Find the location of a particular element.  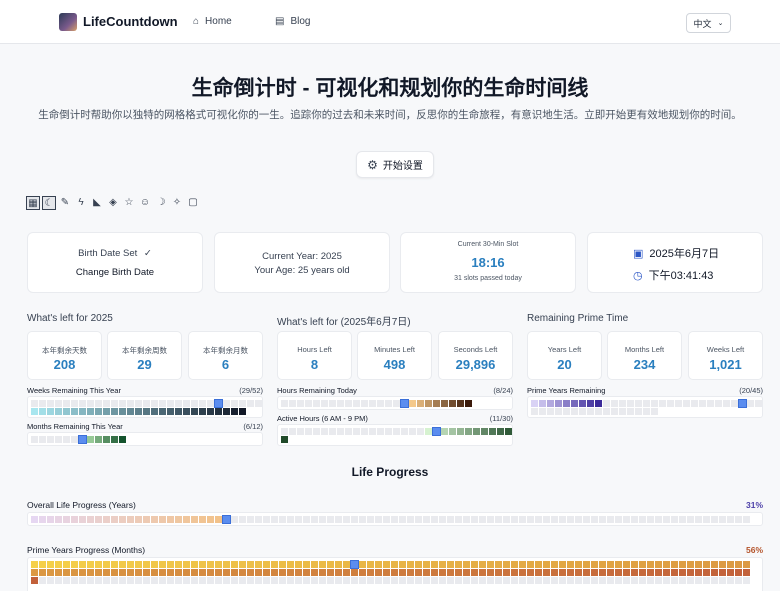

candy-icon: ◈ is located at coordinates (113, 203).